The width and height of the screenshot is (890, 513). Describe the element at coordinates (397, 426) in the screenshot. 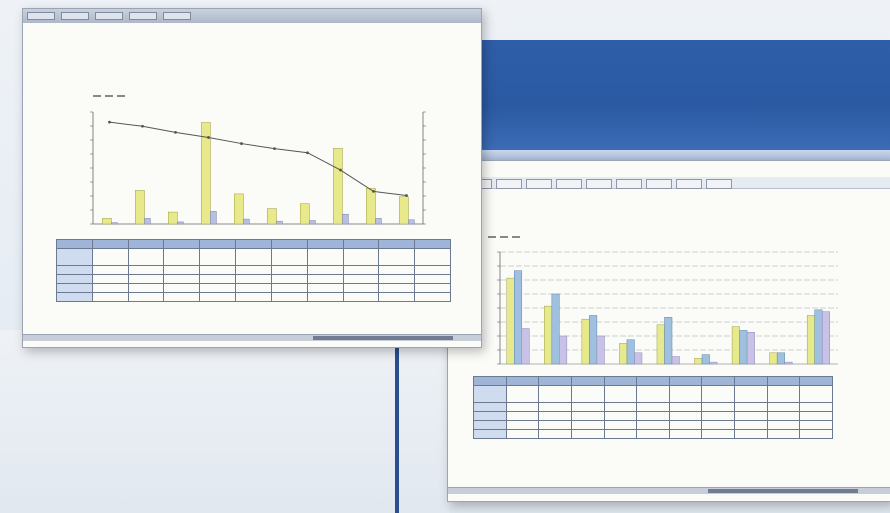

I see `background-divider` at that location.